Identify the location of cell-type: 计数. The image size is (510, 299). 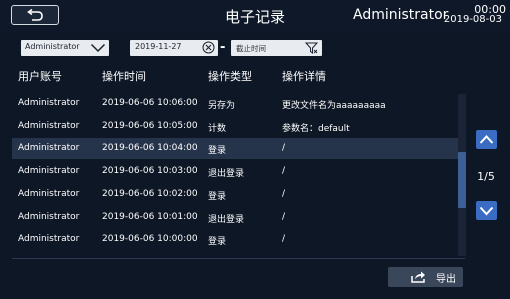
(217, 128).